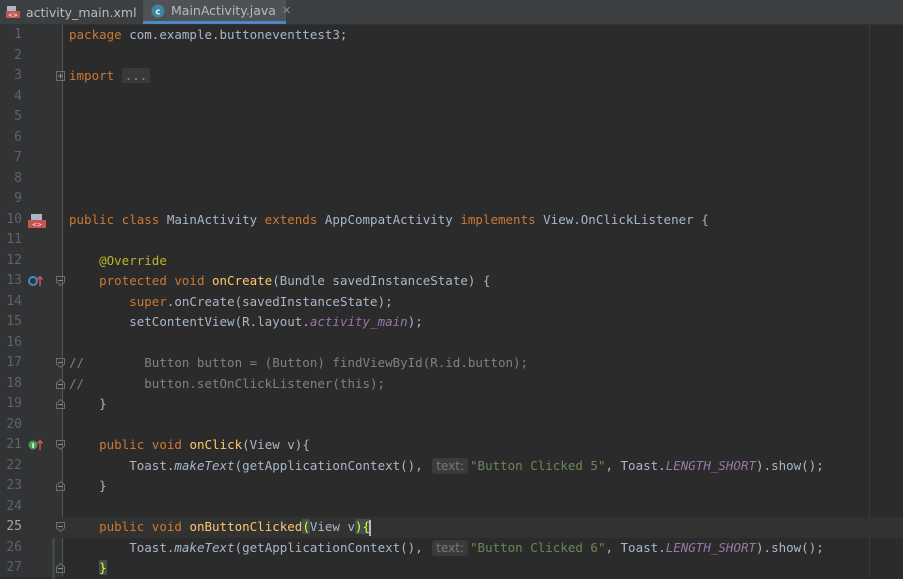 The image size is (903, 579). What do you see at coordinates (140, 526) in the screenshot?
I see `code-keyword: public void` at bounding box center [140, 526].